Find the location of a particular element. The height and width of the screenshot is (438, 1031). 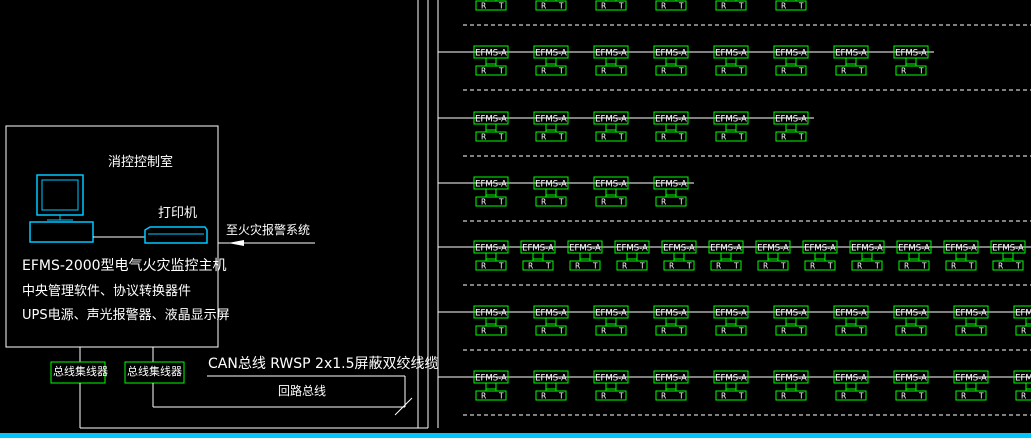

host-title: EFMS-2000型电气火灾监控主机 is located at coordinates (124, 266).